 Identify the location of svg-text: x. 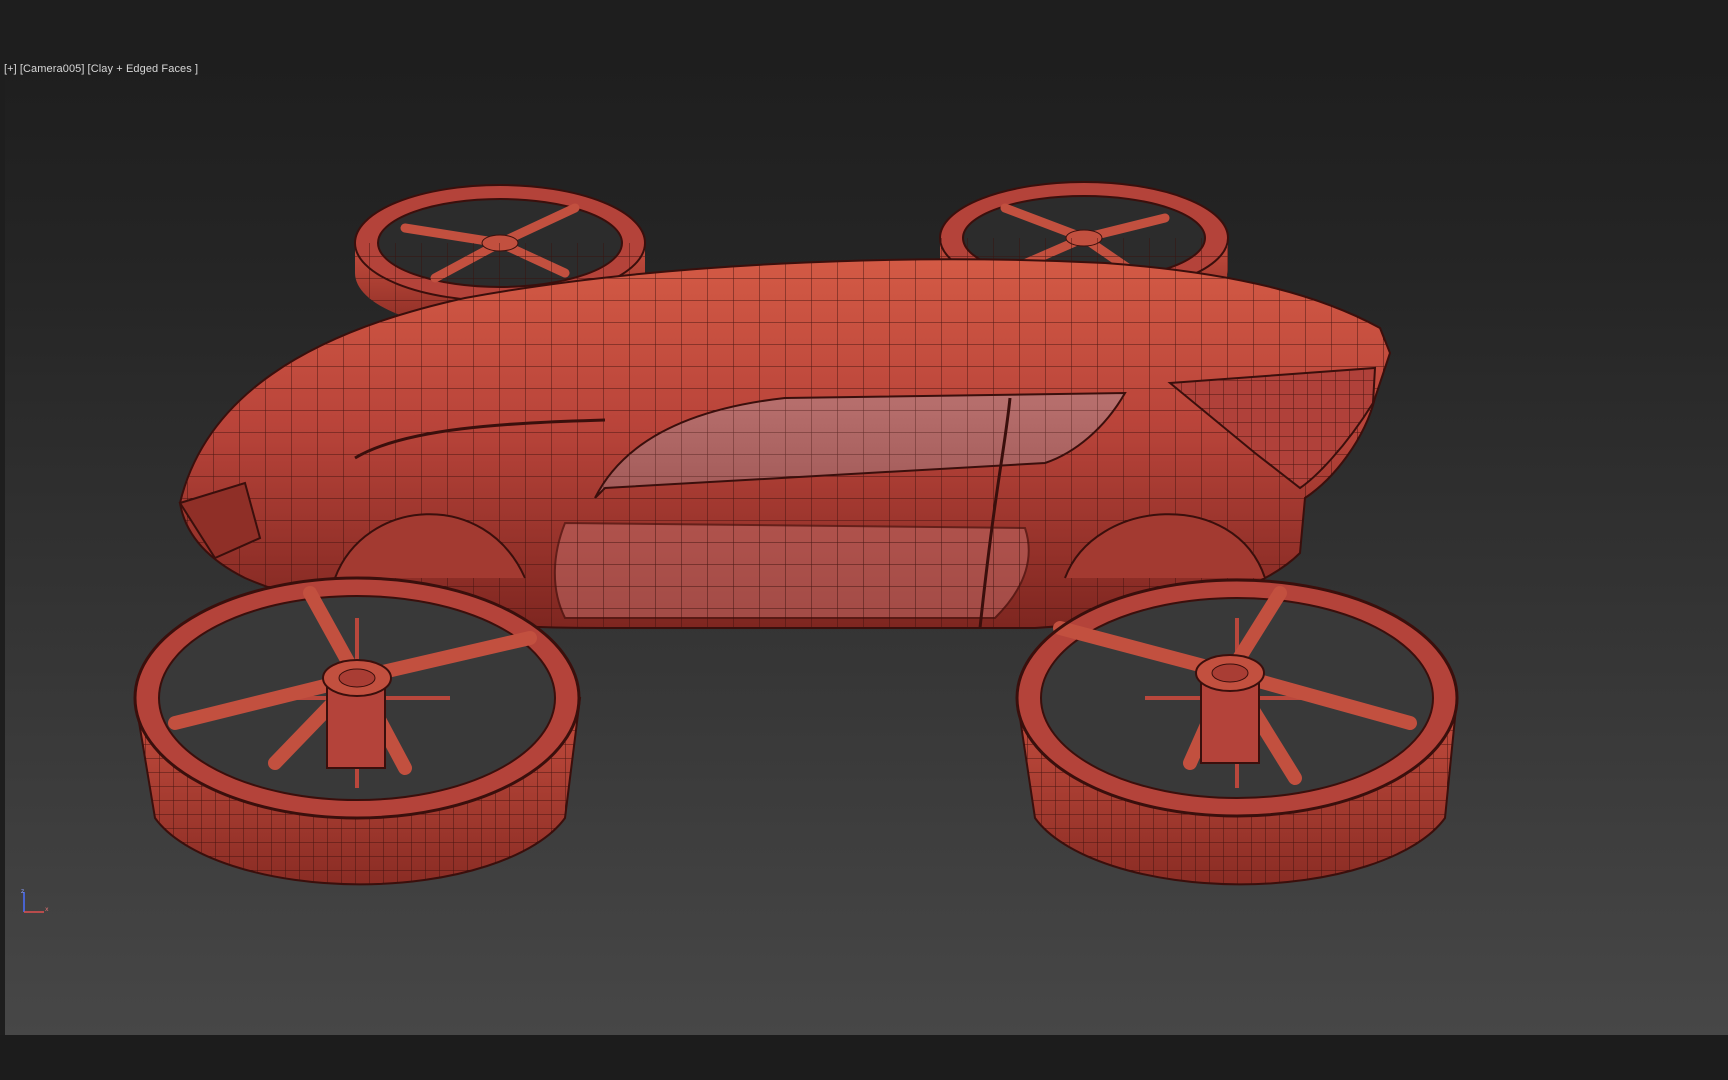
(47, 909).